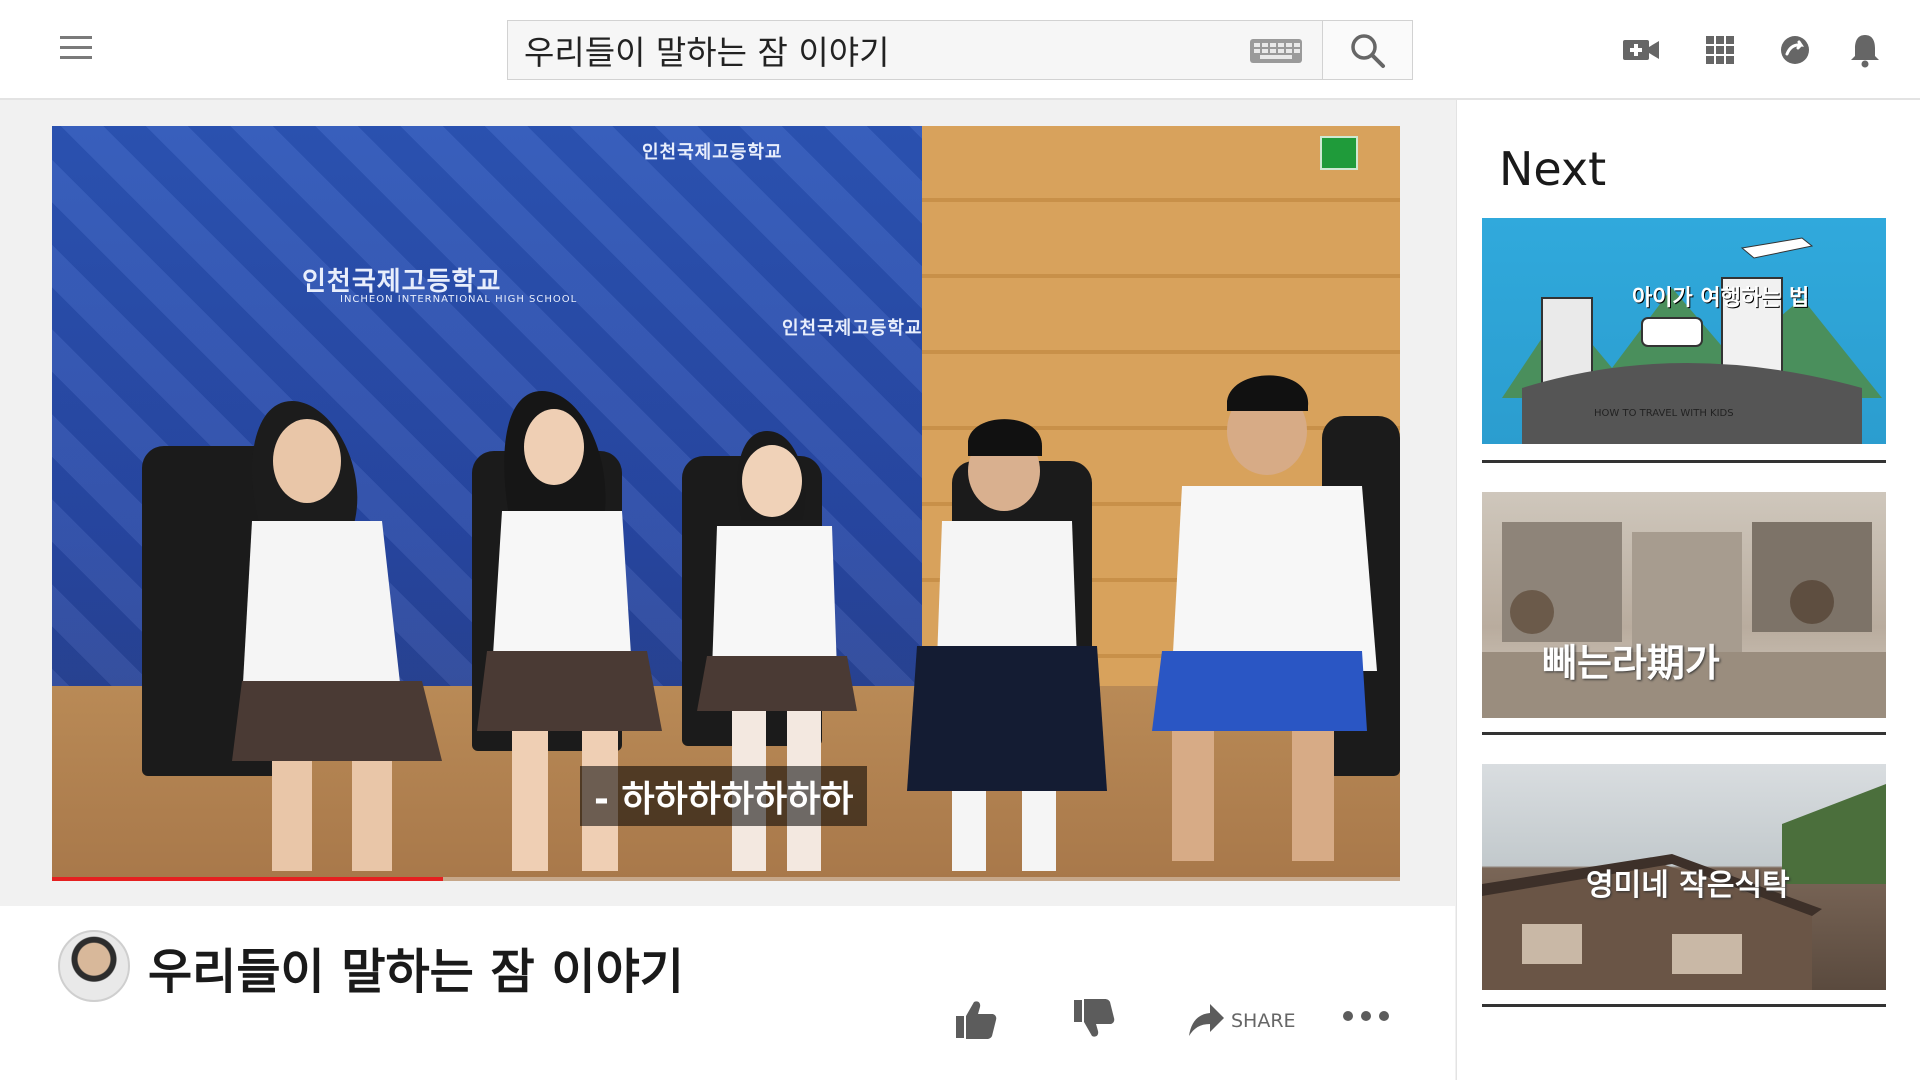 This screenshot has height=1080, width=1920. Describe the element at coordinates (1688, 885) in the screenshot. I see `thumbnail-title: 영미네 작은식탁` at that location.